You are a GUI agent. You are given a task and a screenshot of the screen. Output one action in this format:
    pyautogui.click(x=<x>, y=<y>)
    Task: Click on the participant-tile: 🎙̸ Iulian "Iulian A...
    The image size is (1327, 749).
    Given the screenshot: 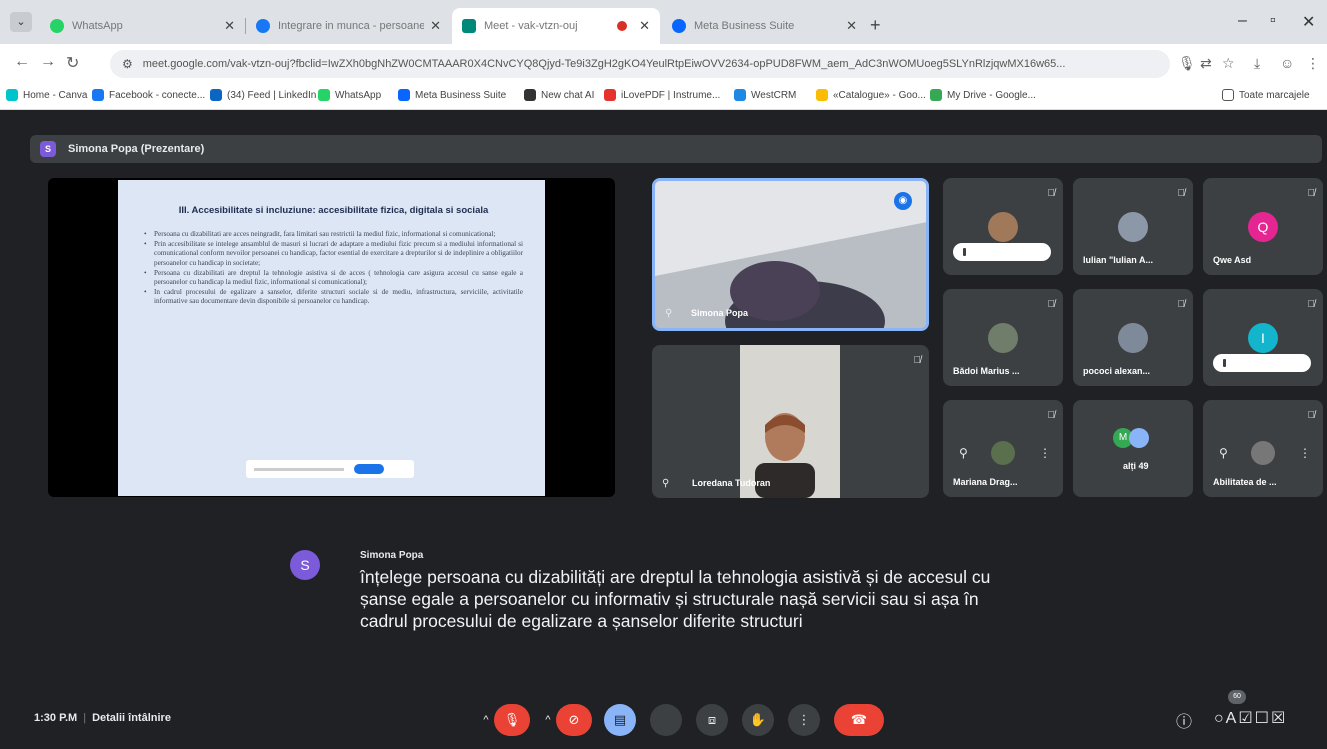 What is the action you would take?
    pyautogui.click(x=1133, y=226)
    